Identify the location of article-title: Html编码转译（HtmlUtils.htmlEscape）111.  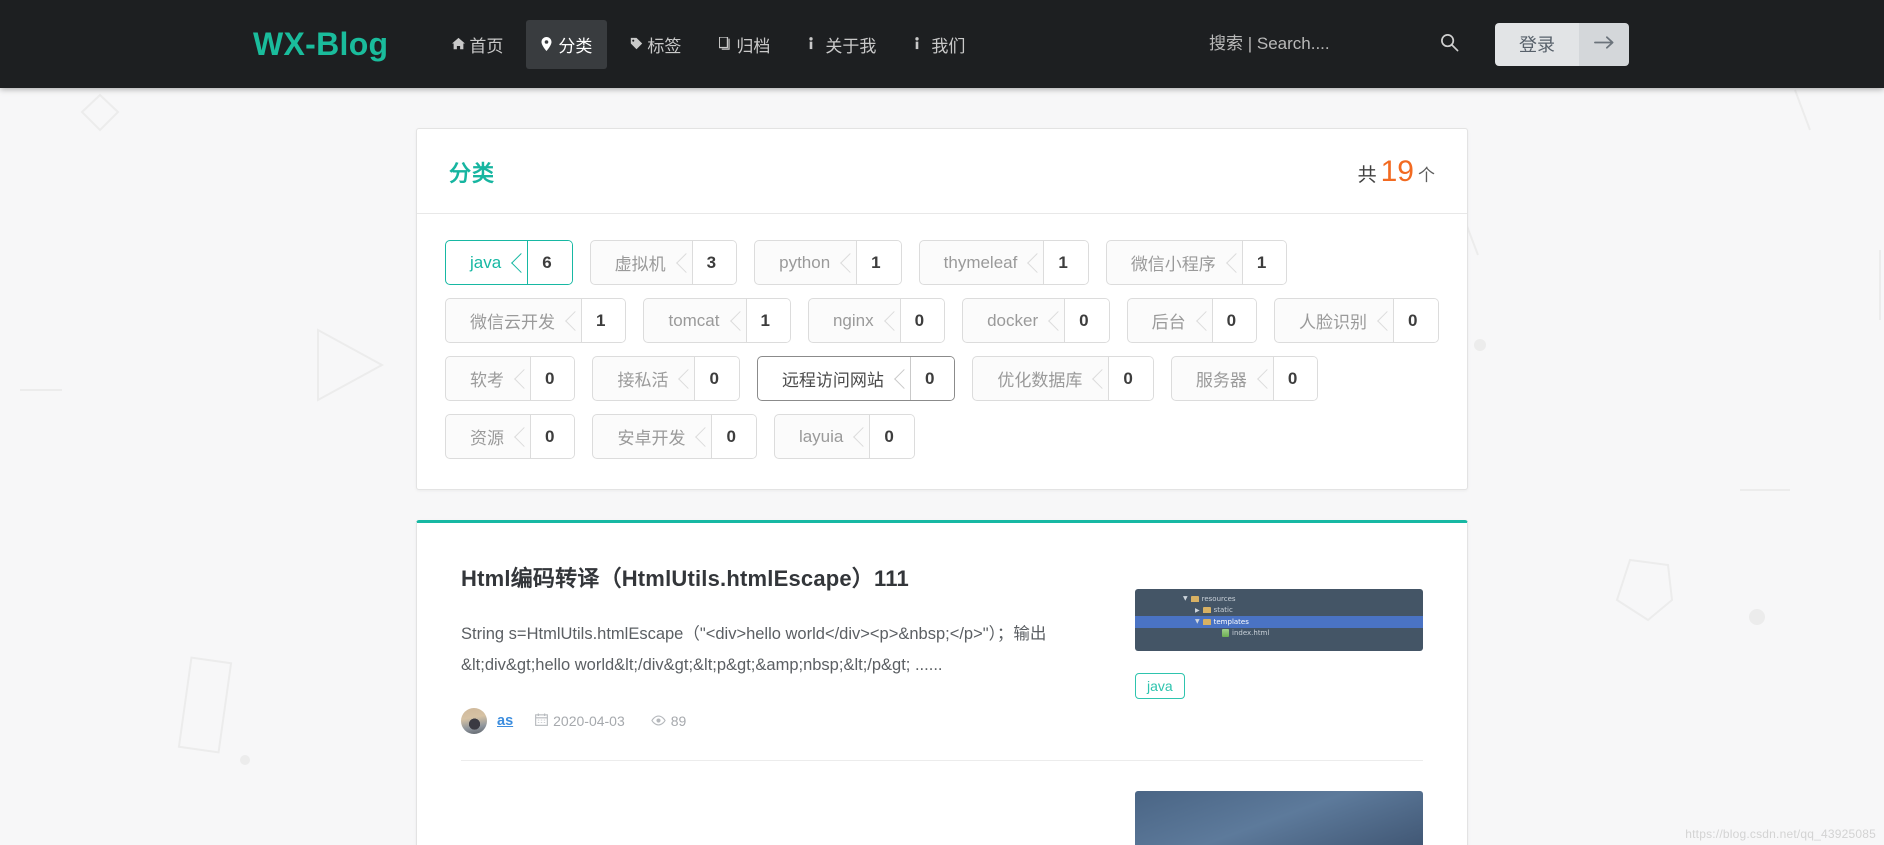
(783, 577).